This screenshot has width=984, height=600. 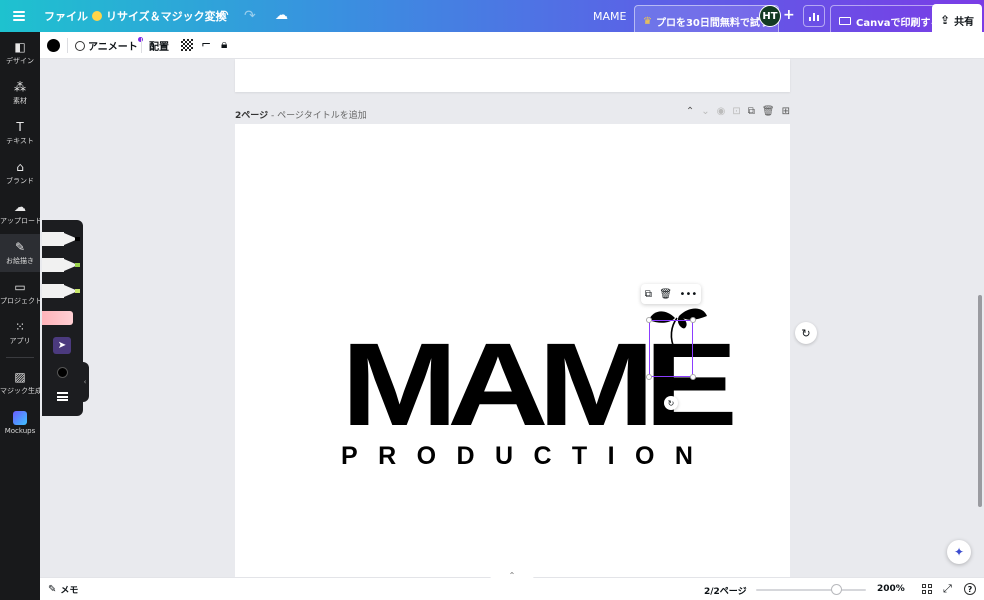 I want to click on letter: O, so click(x=426, y=456).